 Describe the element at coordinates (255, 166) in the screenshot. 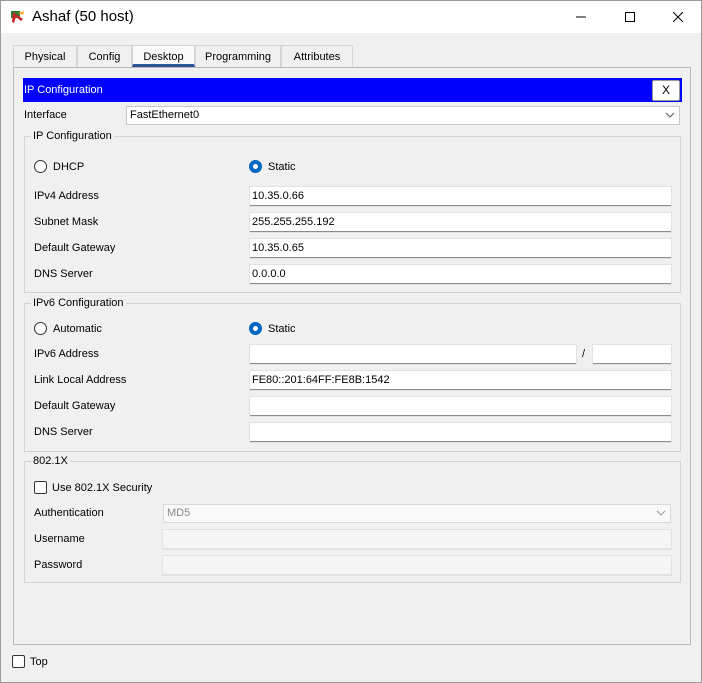

I see `ipv4-static-radio` at that location.